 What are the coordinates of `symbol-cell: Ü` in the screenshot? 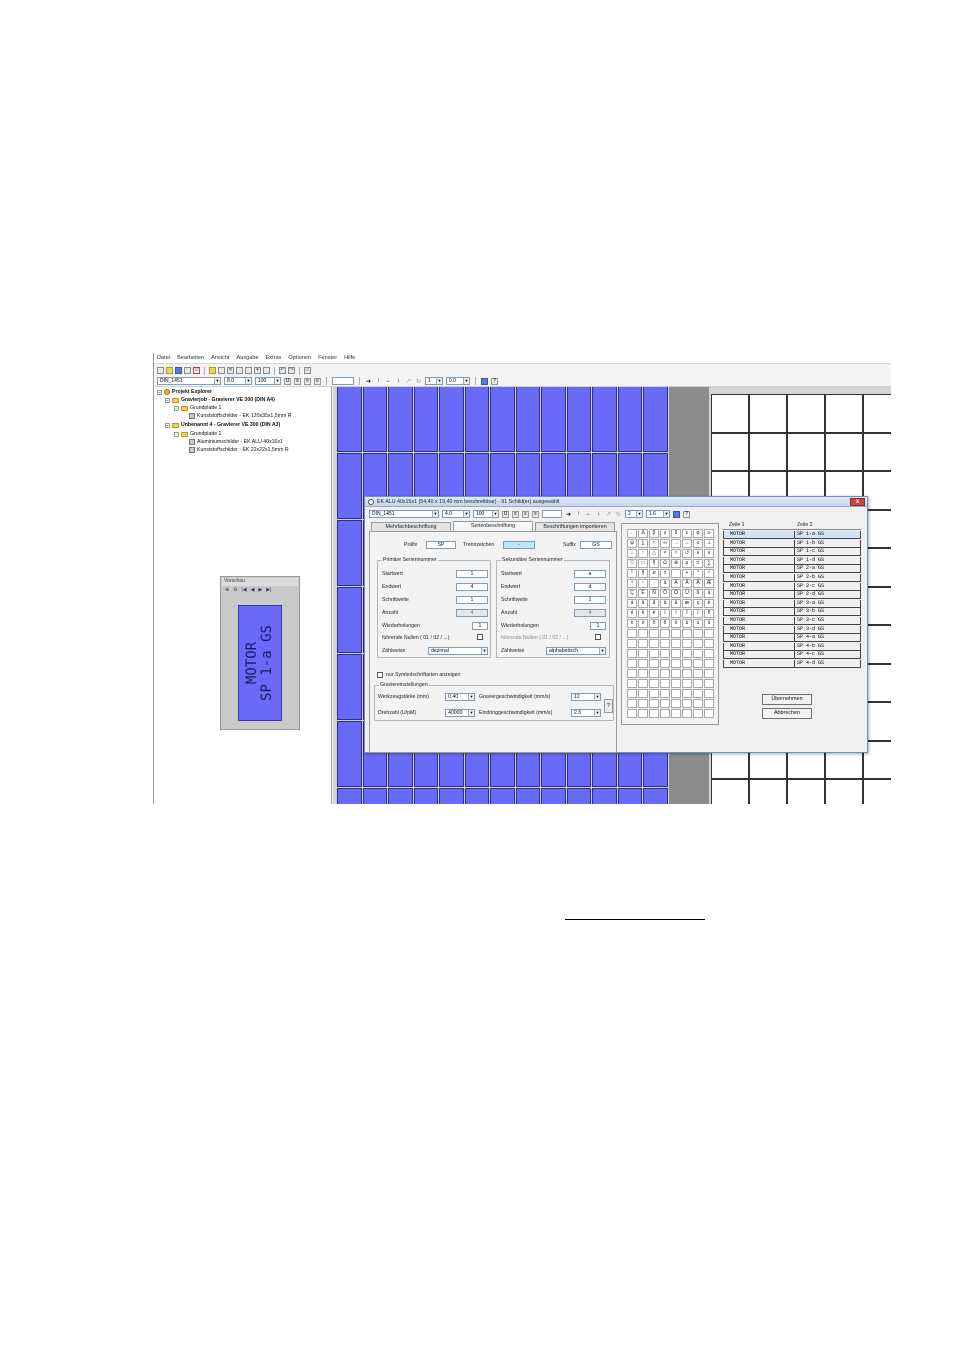 It's located at (687, 593).